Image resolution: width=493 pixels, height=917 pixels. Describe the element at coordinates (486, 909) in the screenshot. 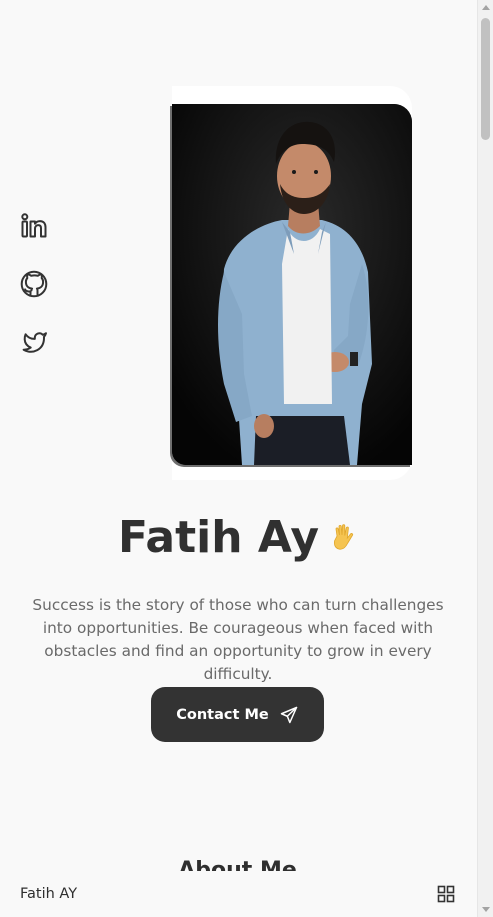

I see `scroll-down-arrow-icon` at that location.